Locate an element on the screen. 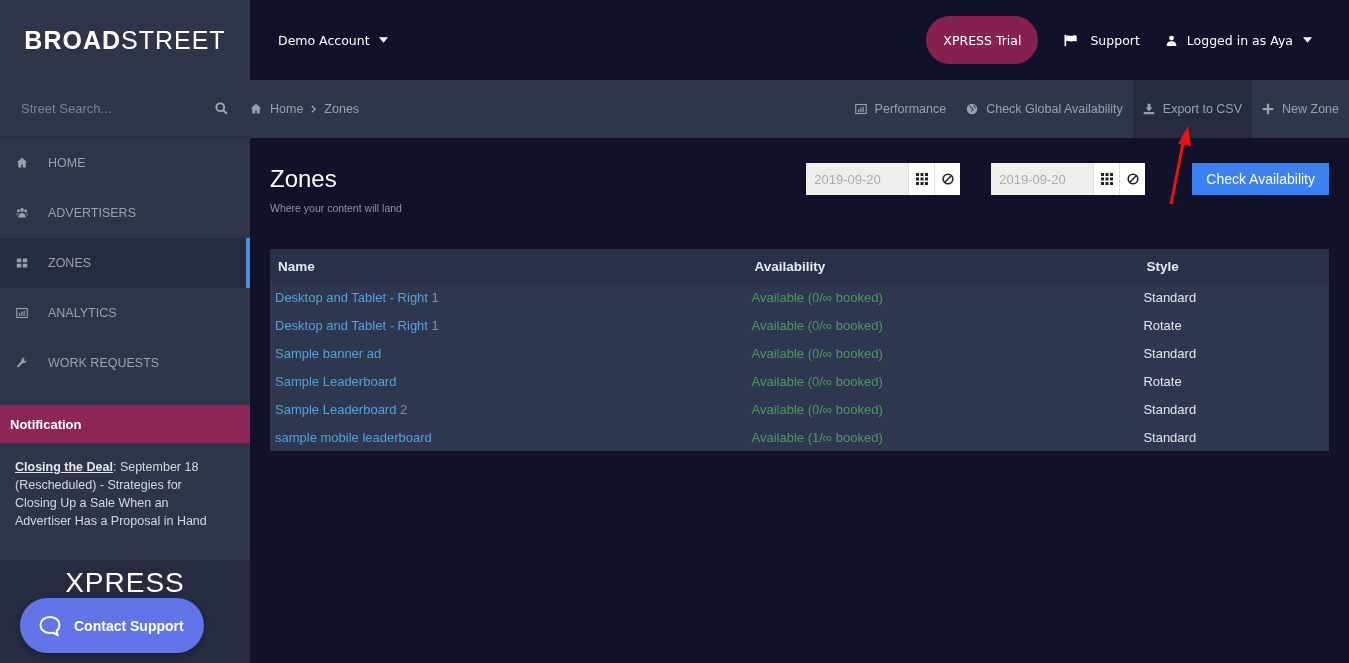 The height and width of the screenshot is (663, 1349). column-header: Style is located at coordinates (1233, 266).